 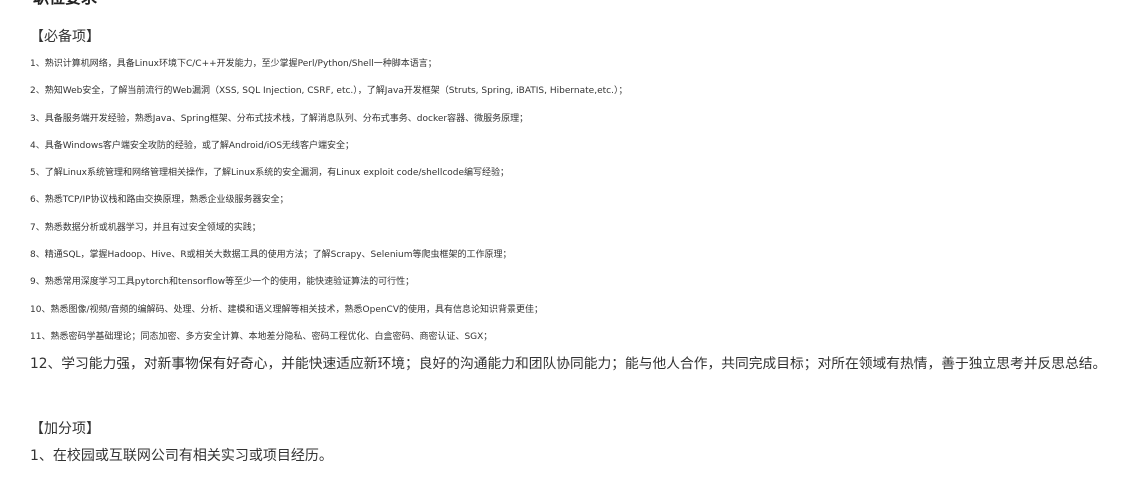 I want to click on bonus-item-1: 1、在校园或互联网公司有相关实习或项目经历。, so click(x=181, y=456).